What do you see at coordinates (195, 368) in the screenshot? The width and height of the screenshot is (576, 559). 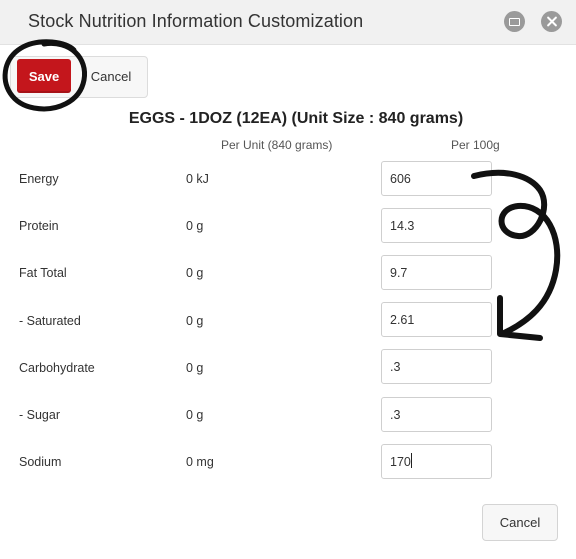 I see `per-unit-value-carbohydrate: 0 g` at bounding box center [195, 368].